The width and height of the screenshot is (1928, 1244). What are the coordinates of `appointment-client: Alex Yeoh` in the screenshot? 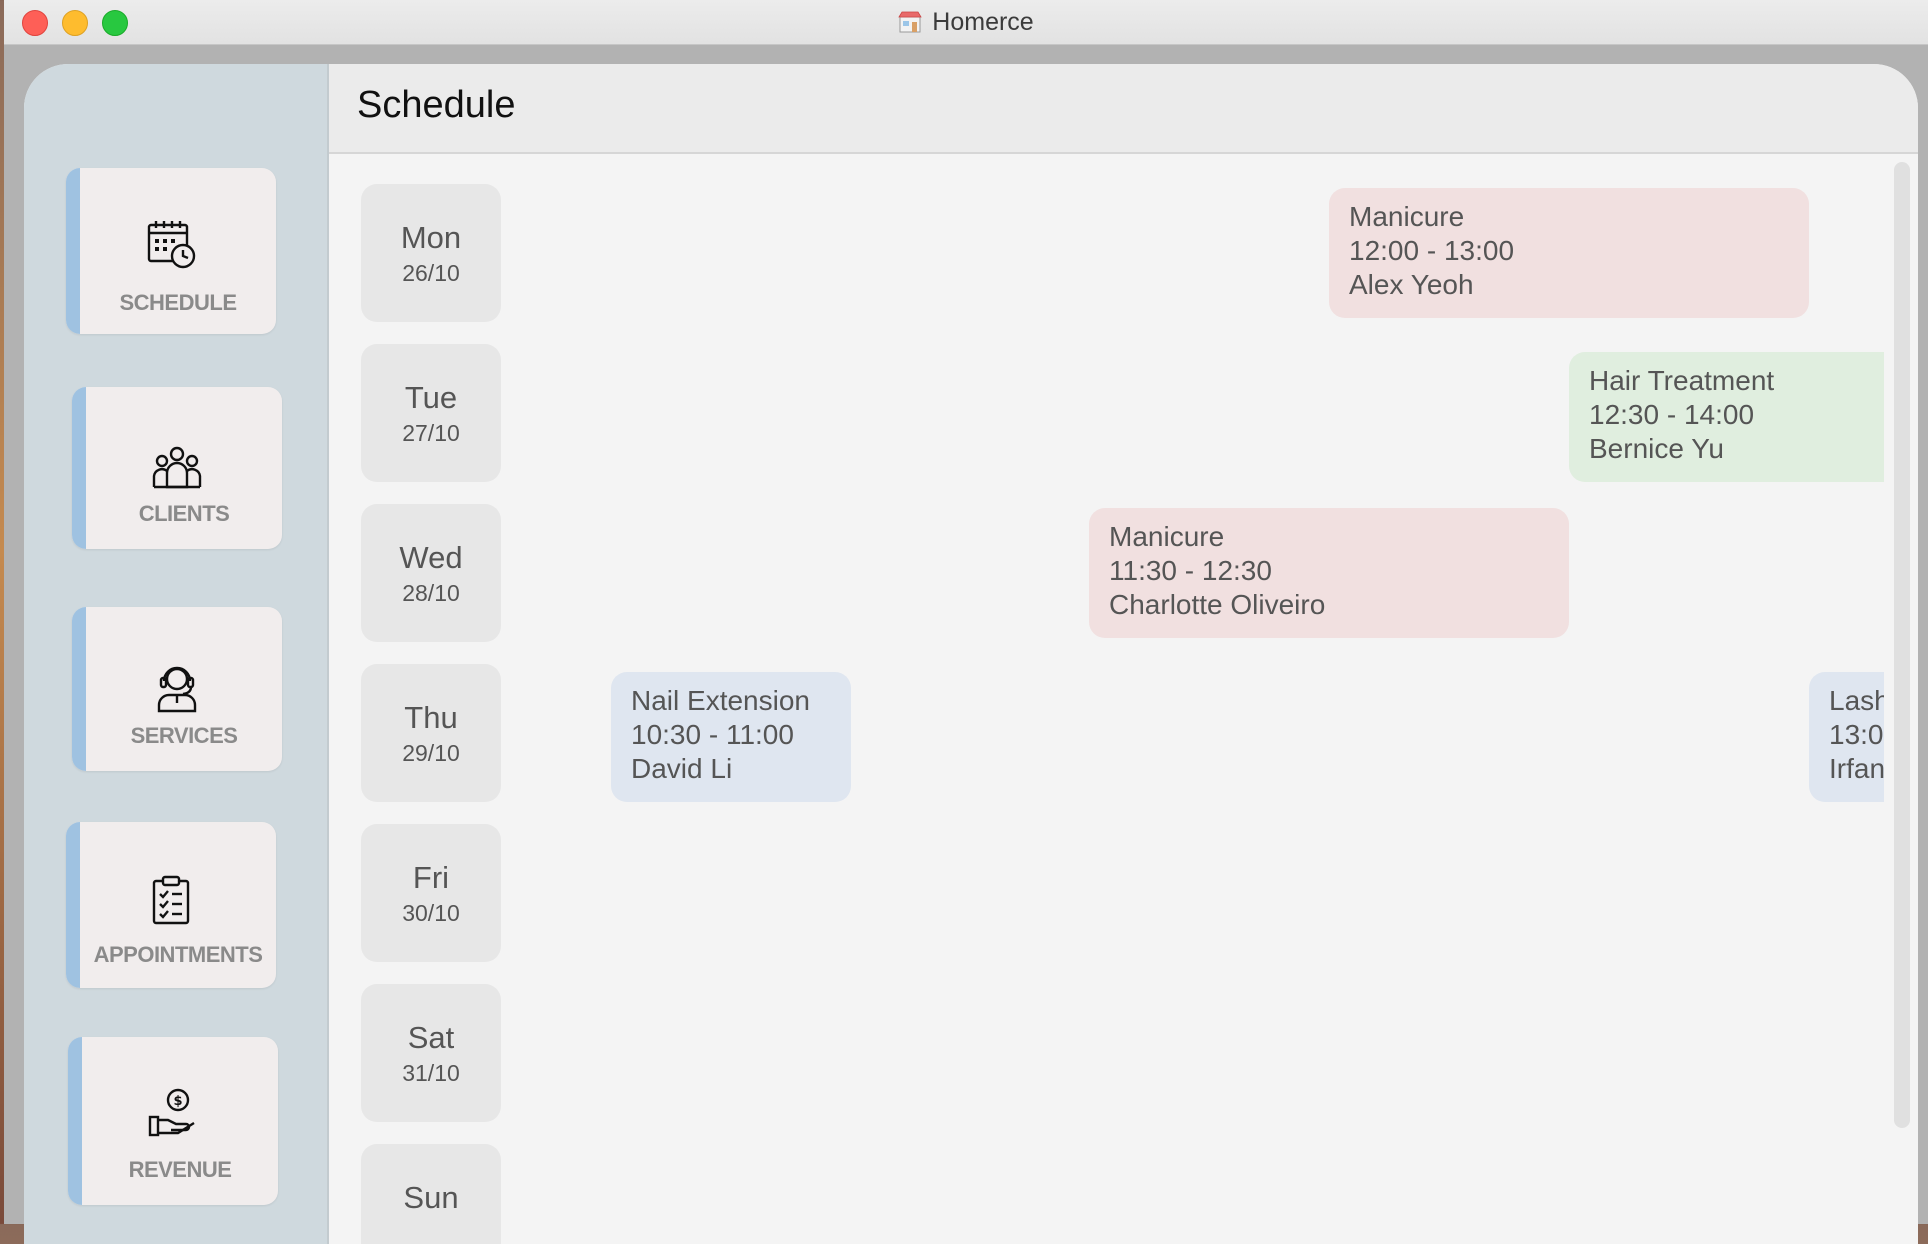 It's located at (1411, 284).